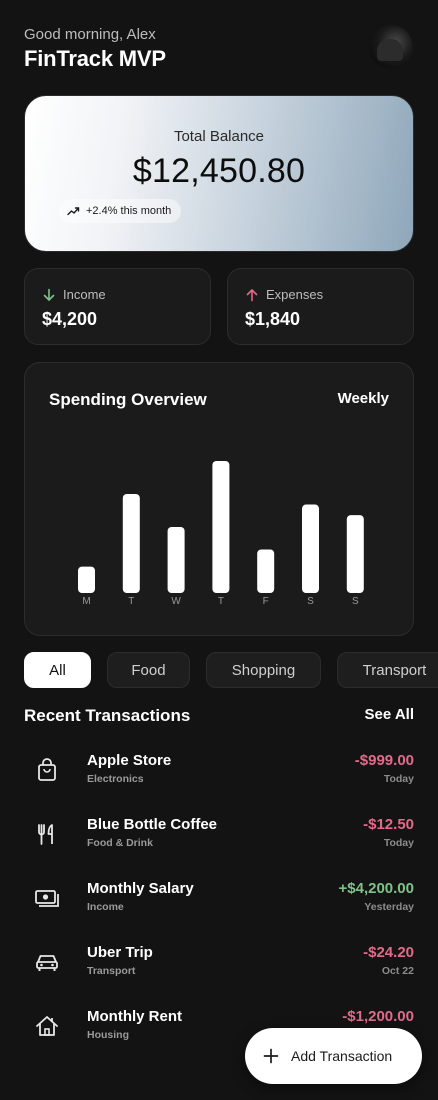 The height and width of the screenshot is (1100, 438). I want to click on add-transaction-button: Add Transaction, so click(333, 1056).